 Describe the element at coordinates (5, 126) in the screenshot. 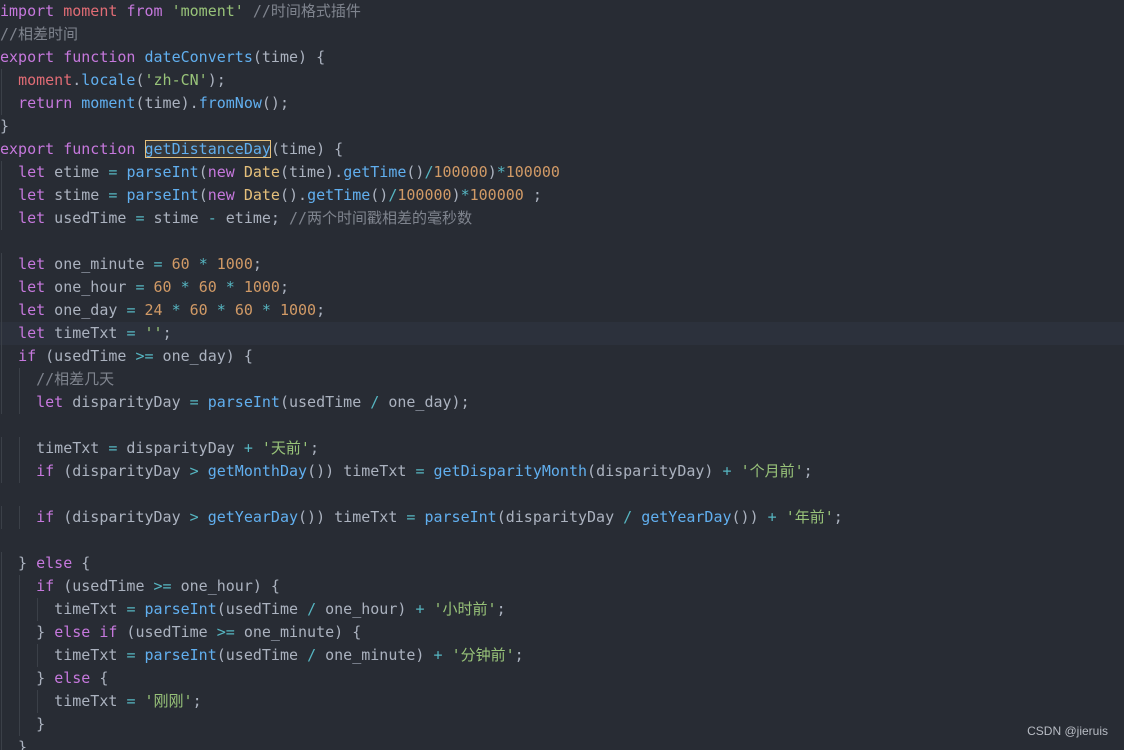

I see `punctuation-token: }` at that location.